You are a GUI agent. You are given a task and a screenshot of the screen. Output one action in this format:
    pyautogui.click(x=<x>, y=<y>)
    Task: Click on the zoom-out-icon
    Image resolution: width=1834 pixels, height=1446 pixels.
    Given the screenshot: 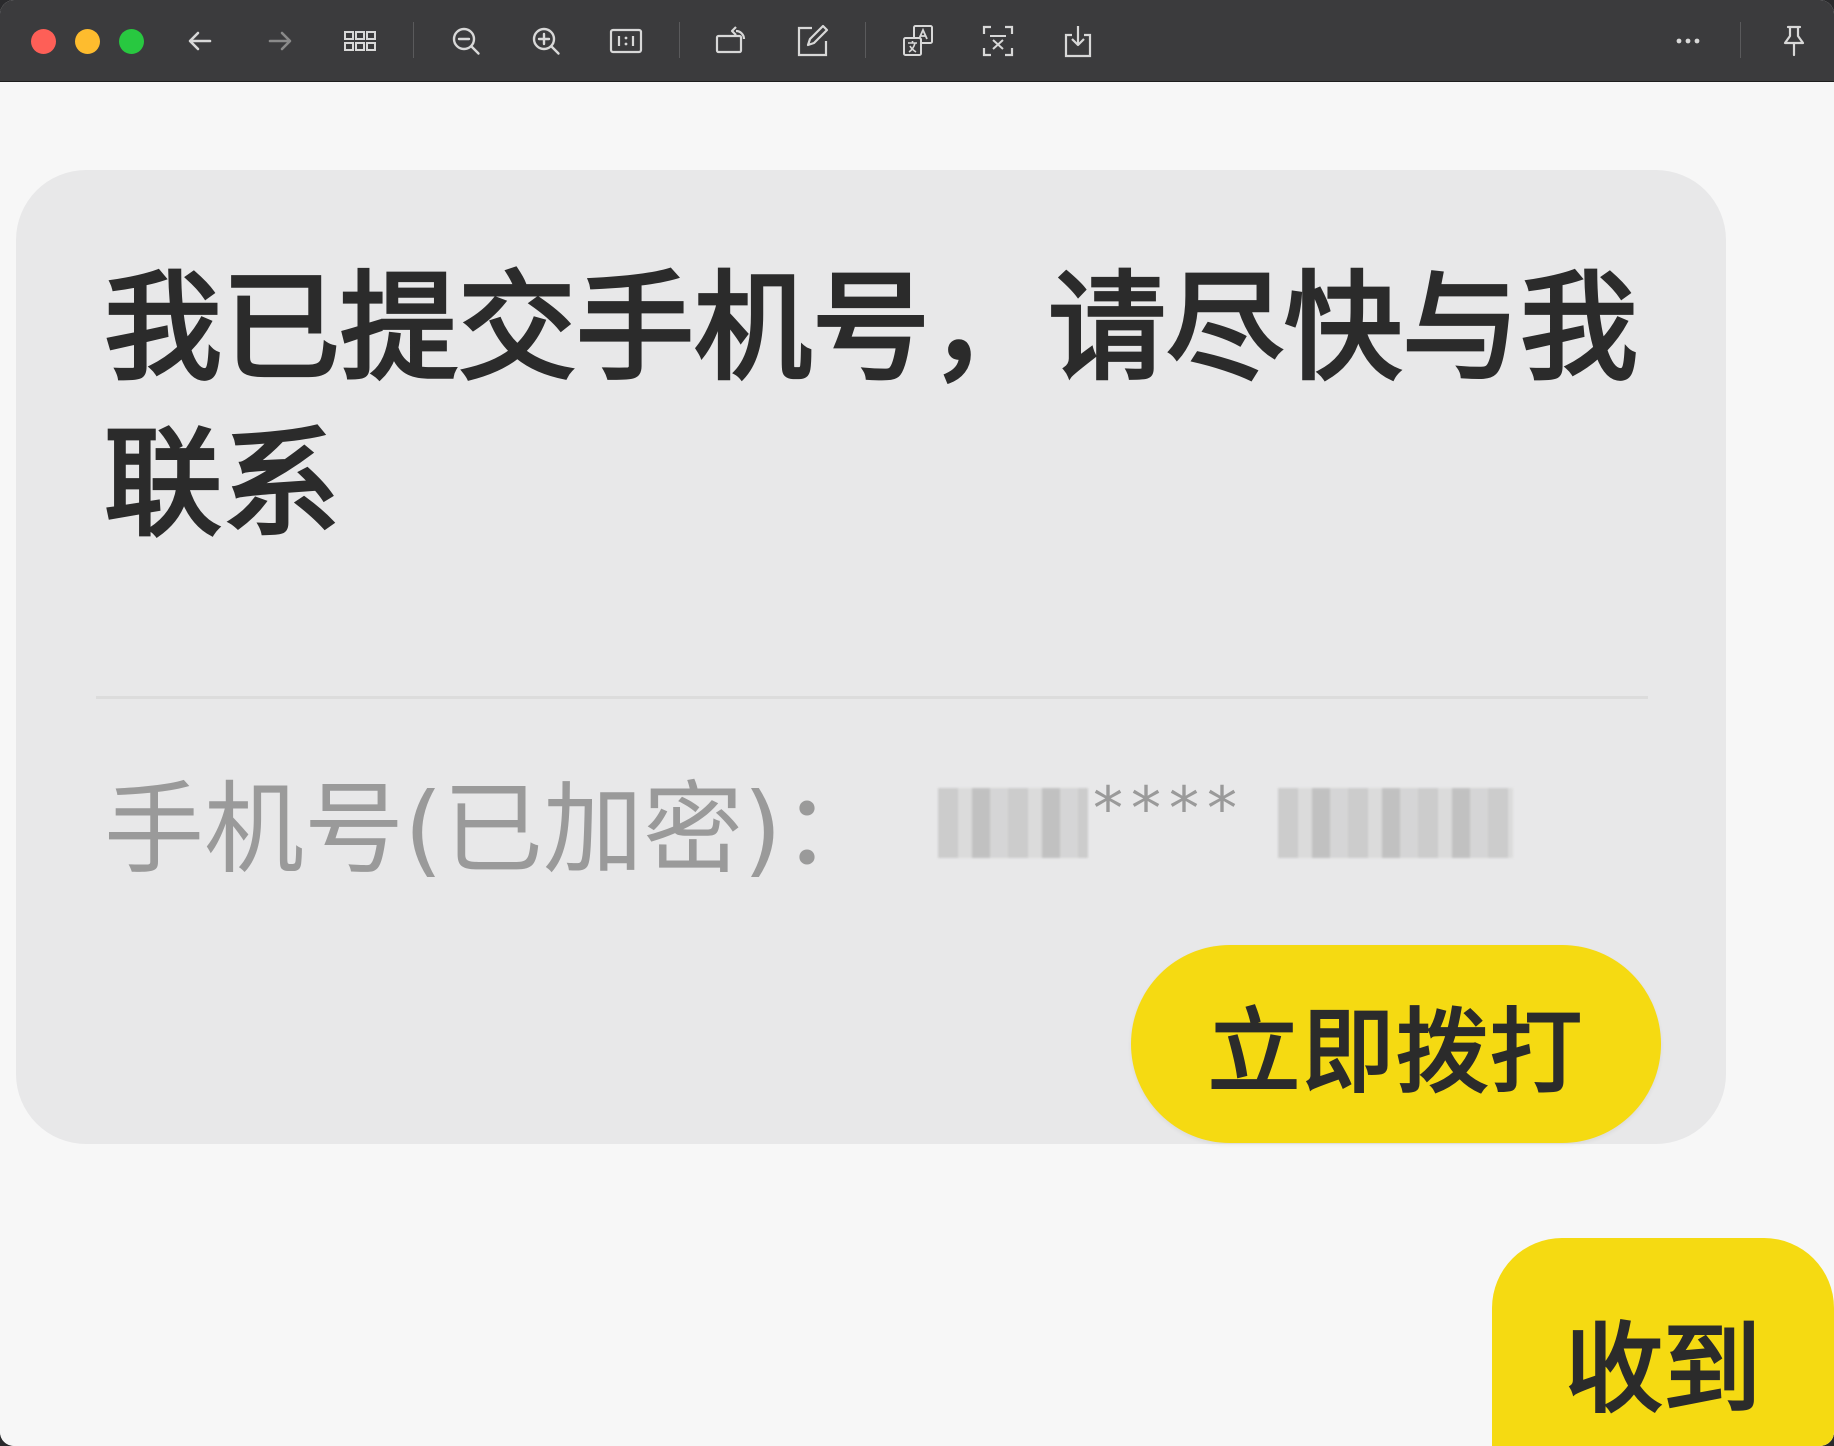 What is the action you would take?
    pyautogui.click(x=466, y=41)
    